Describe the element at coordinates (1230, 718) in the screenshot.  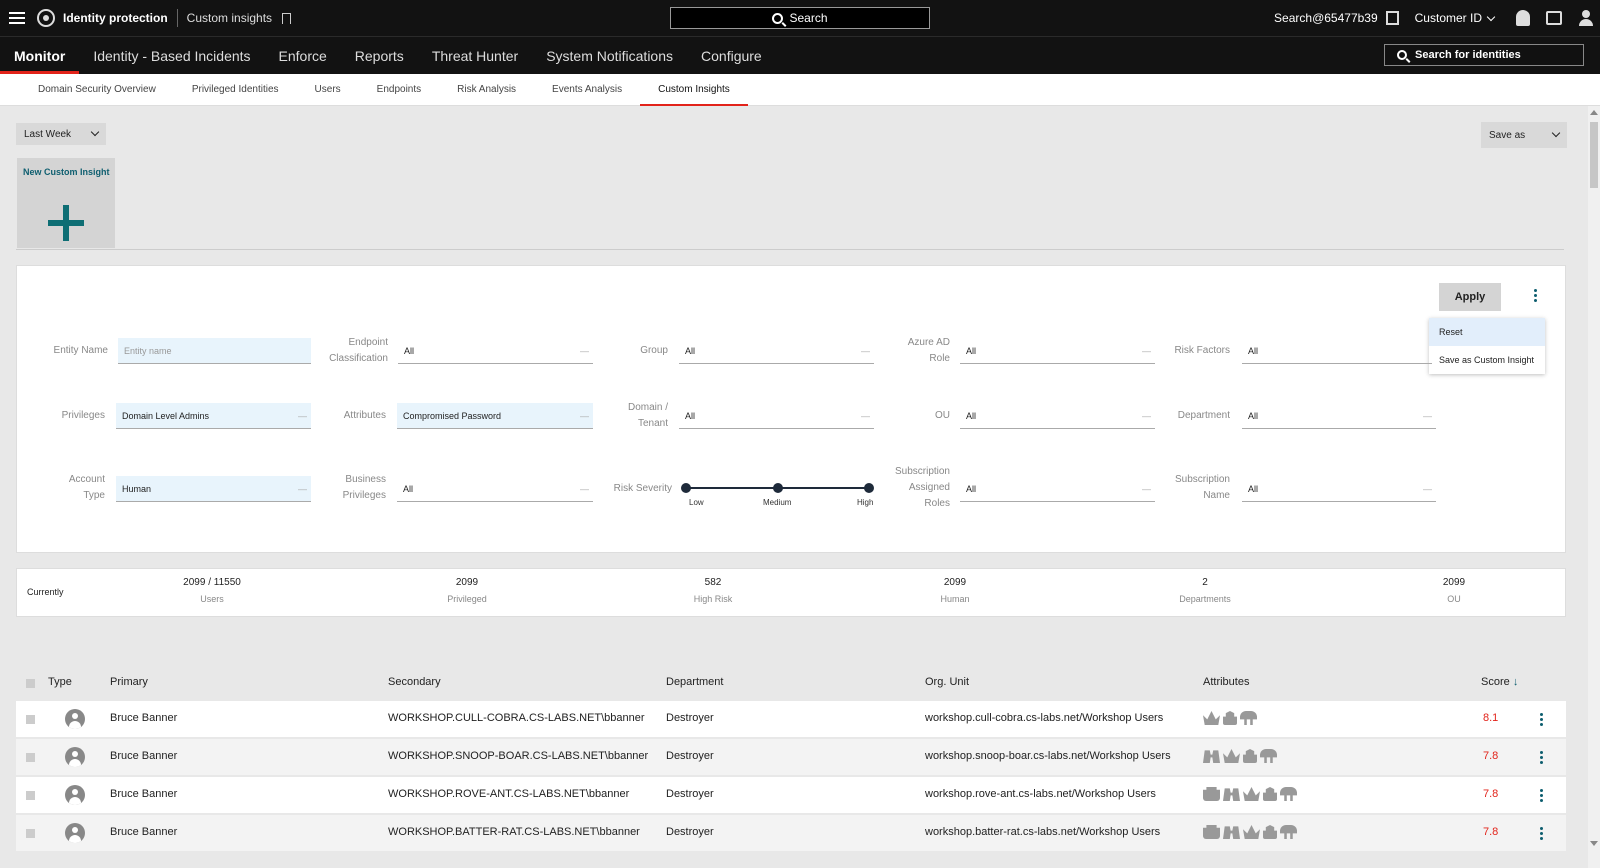
I see `lock-icon` at that location.